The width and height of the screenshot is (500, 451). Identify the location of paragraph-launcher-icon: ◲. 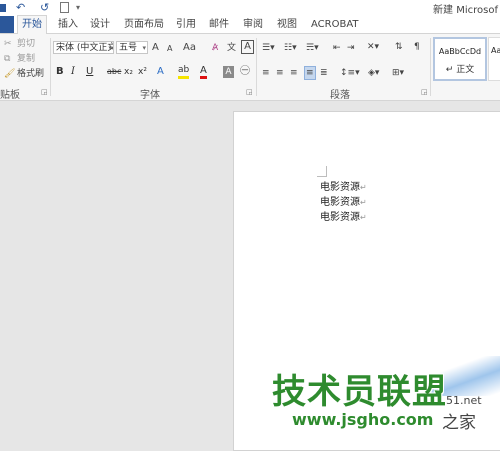
(424, 92).